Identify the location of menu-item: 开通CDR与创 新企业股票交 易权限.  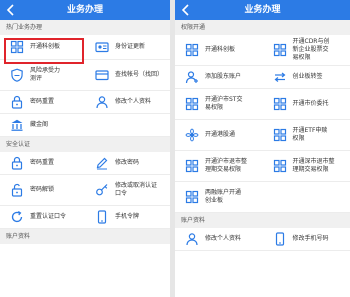
(306, 50).